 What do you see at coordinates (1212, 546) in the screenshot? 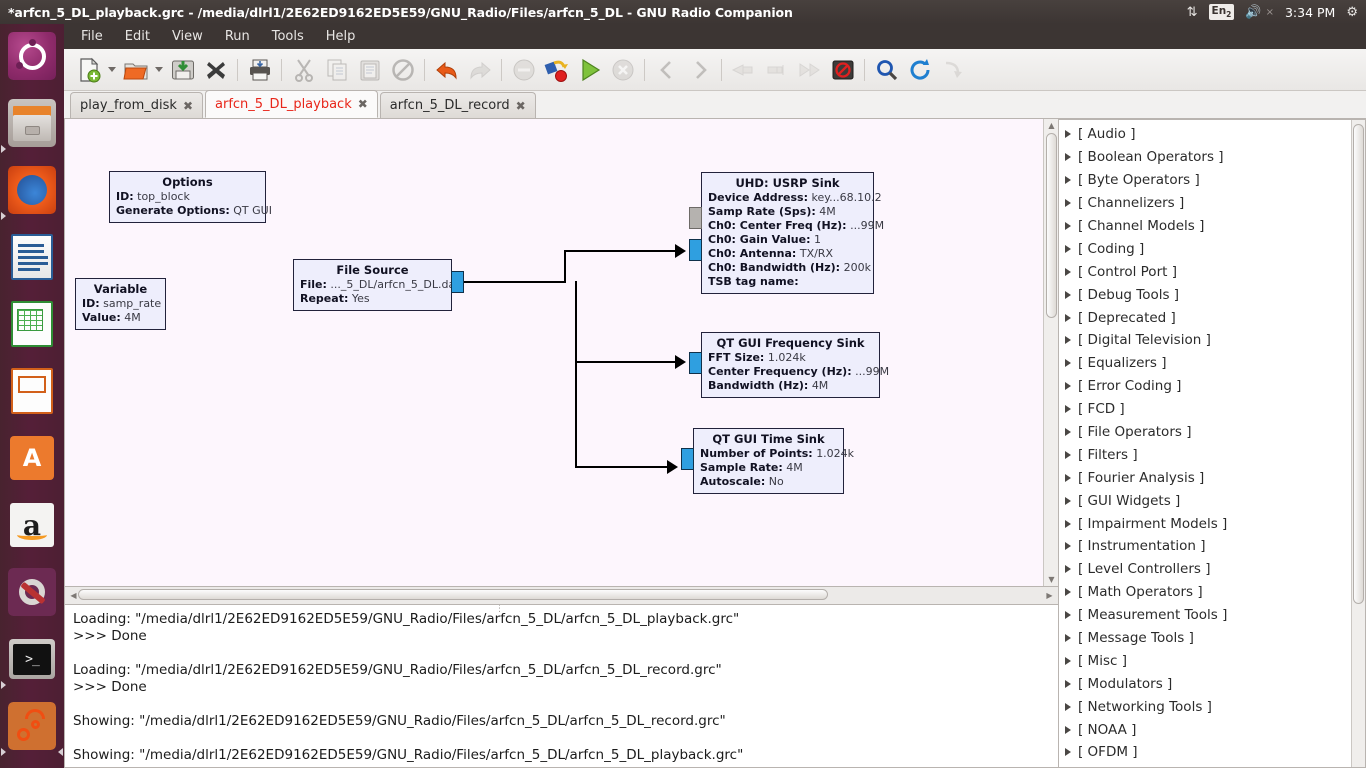
I see `block-tree-category: [ Instrumentation ]` at bounding box center [1212, 546].